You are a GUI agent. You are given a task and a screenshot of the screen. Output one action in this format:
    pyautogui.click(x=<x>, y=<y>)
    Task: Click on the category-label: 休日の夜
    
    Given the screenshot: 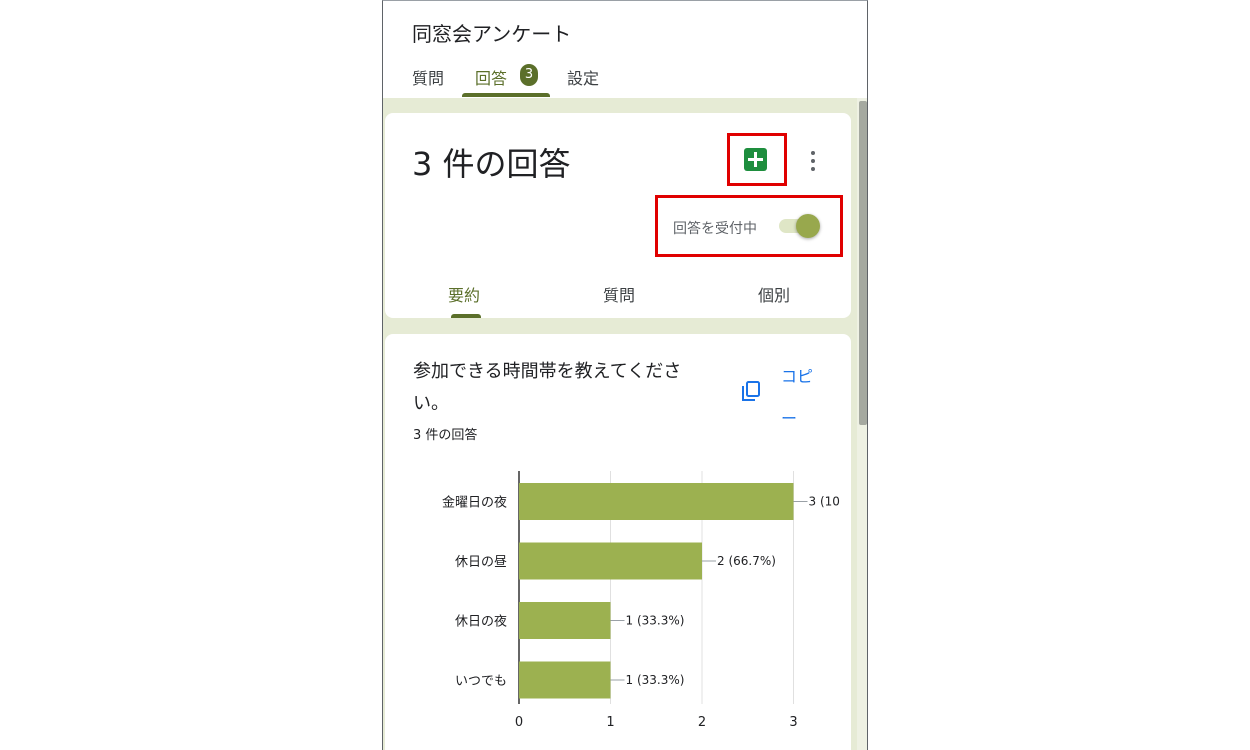 What is the action you would take?
    pyautogui.click(x=481, y=622)
    